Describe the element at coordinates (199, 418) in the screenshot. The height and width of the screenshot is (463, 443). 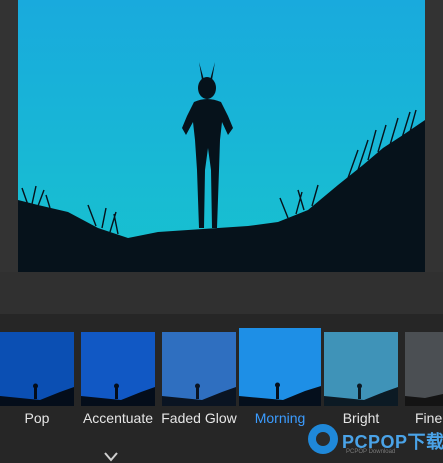
I see `filter-label: Faded Glow` at that location.